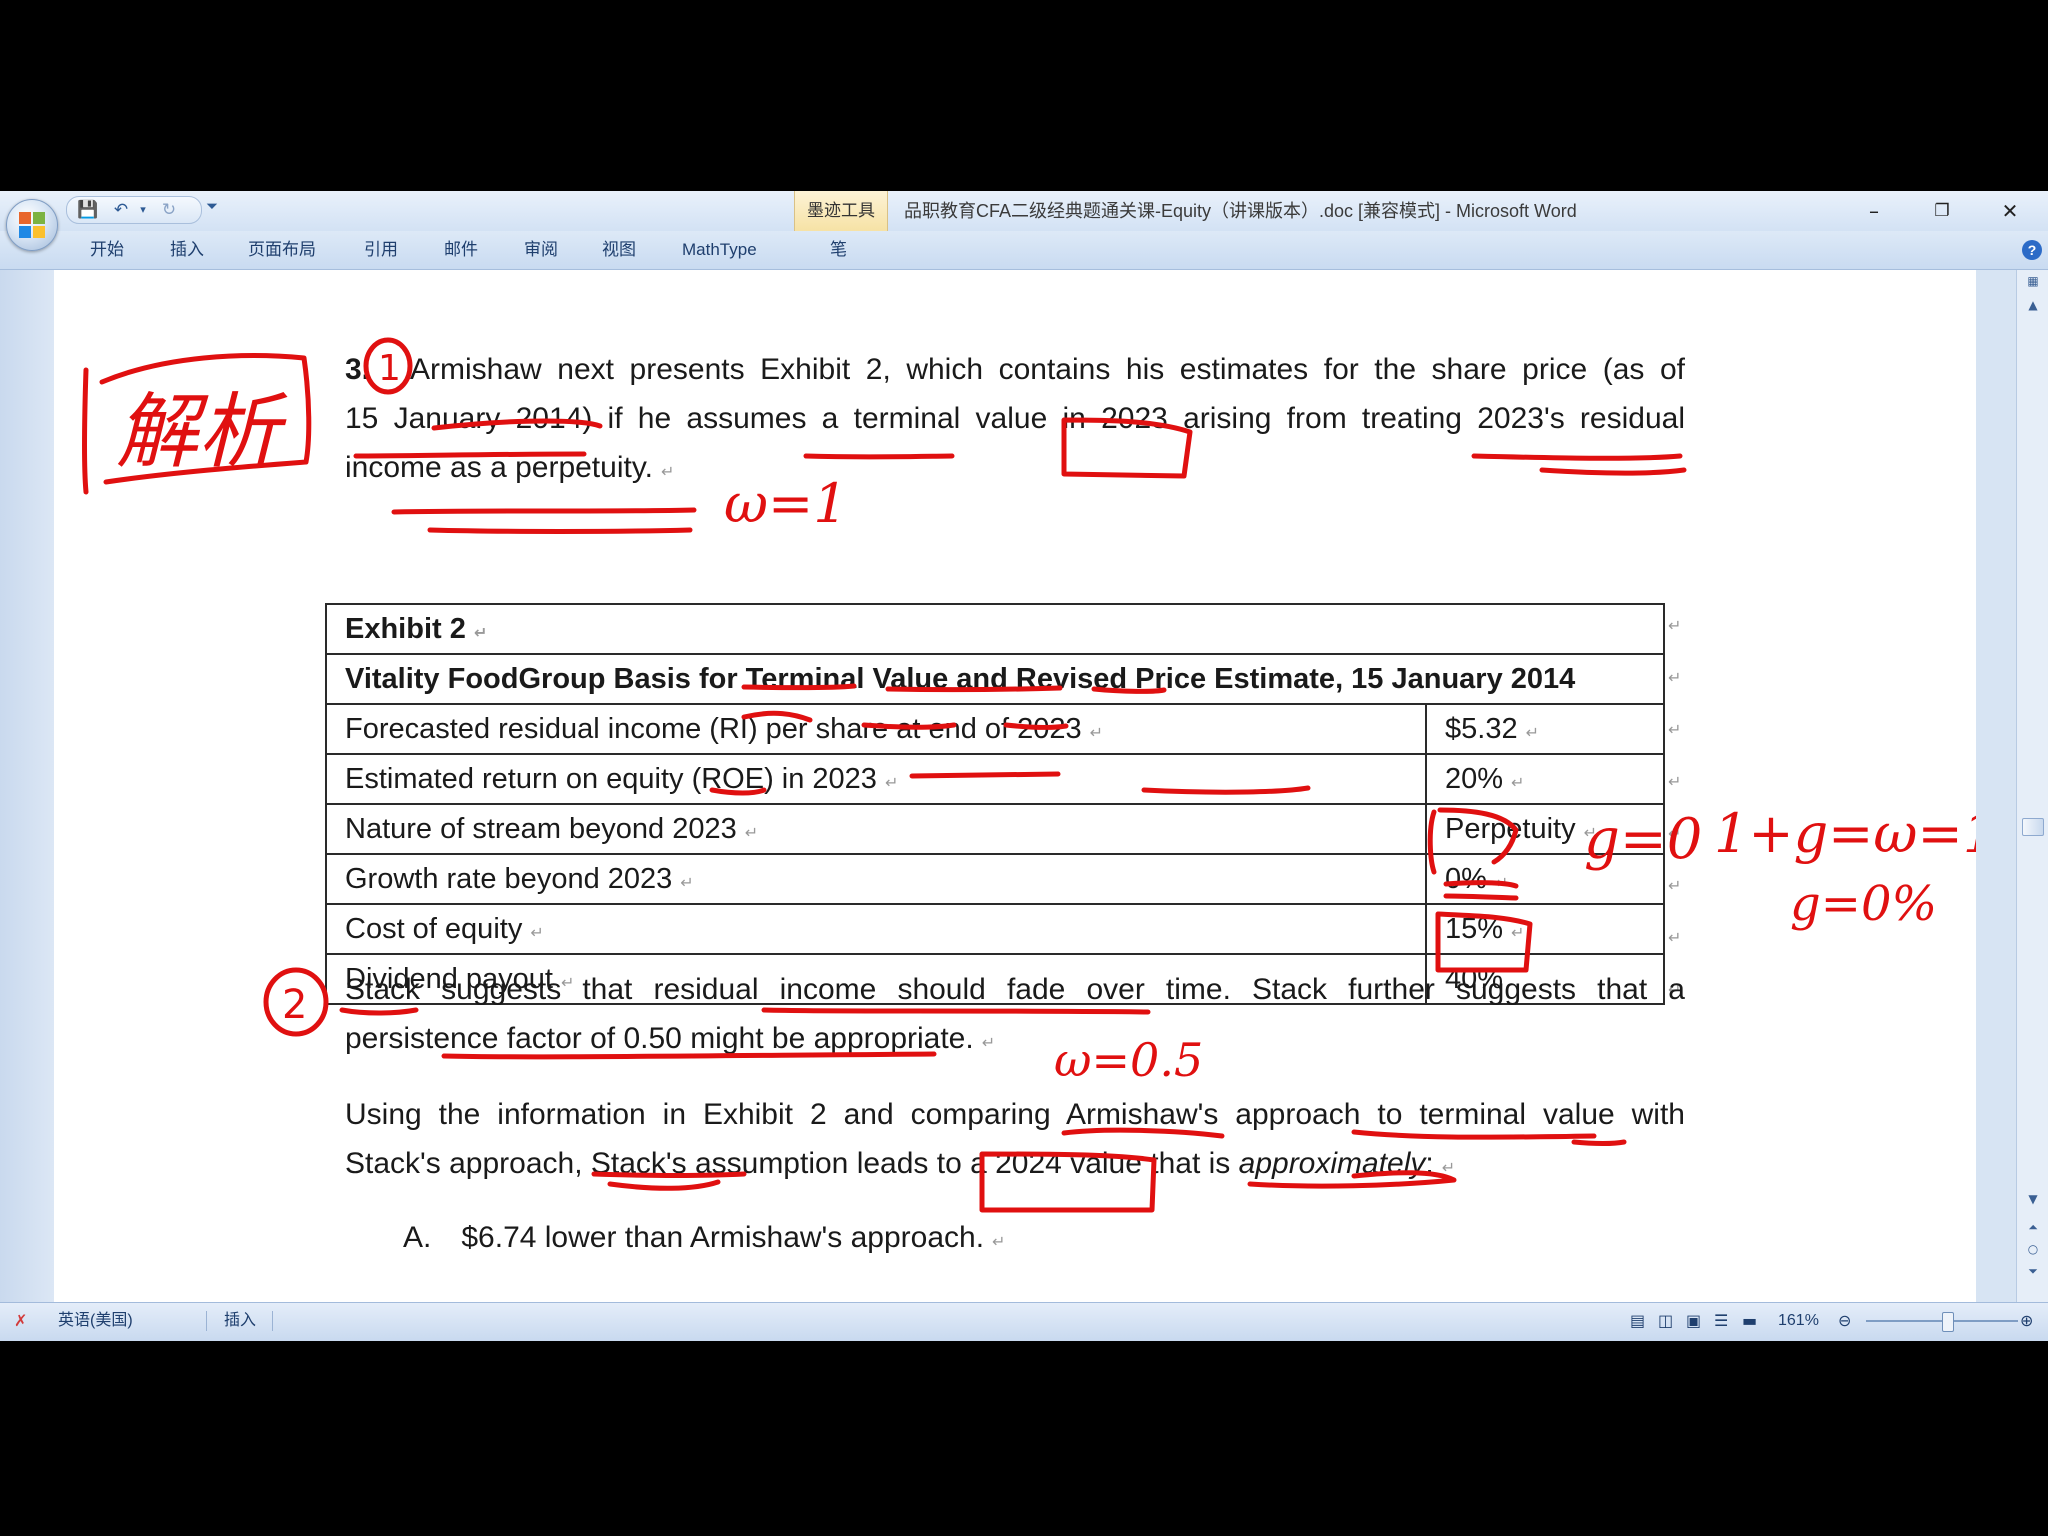 The image size is (2048, 1536). What do you see at coordinates (510, 467) in the screenshot?
I see `para1-line3: income as a perpetuity. ↵` at bounding box center [510, 467].